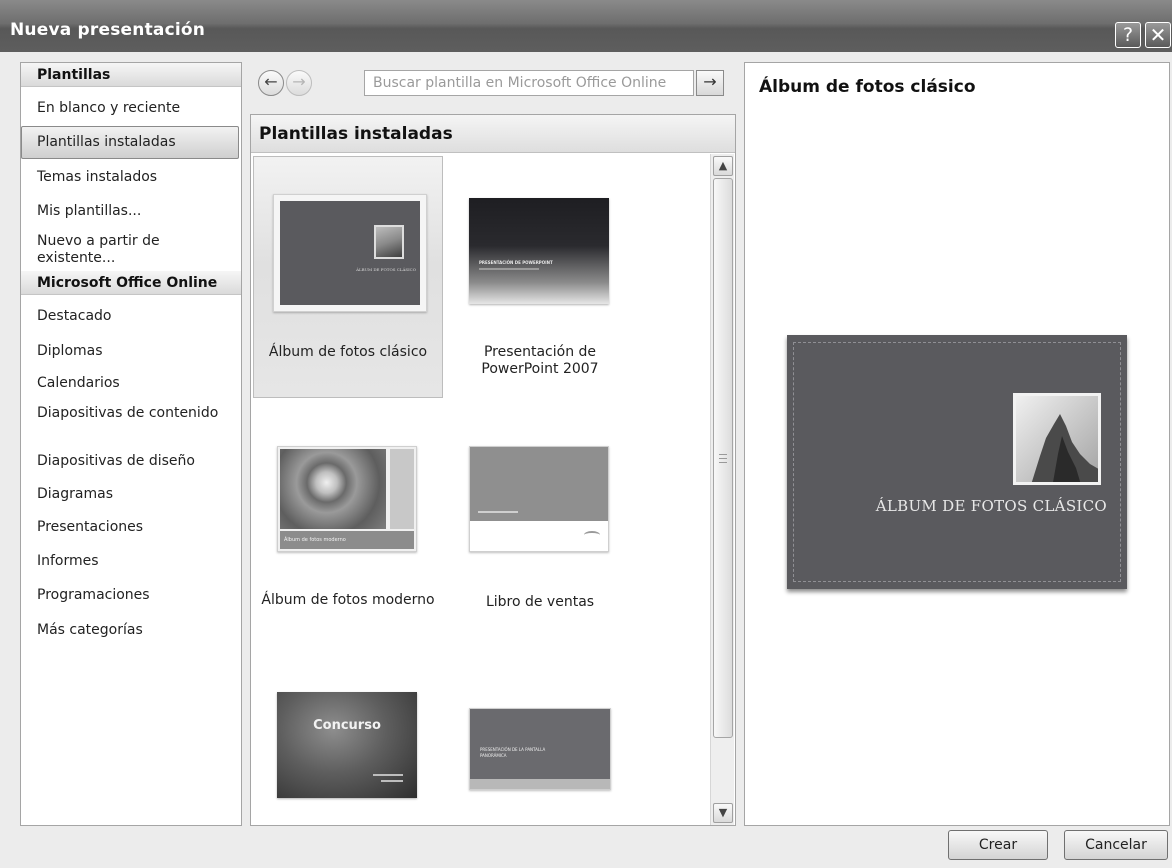 Image resolution: width=1172 pixels, height=868 pixels. Describe the element at coordinates (723, 166) in the screenshot. I see `scroll-up-icon: ▲` at that location.